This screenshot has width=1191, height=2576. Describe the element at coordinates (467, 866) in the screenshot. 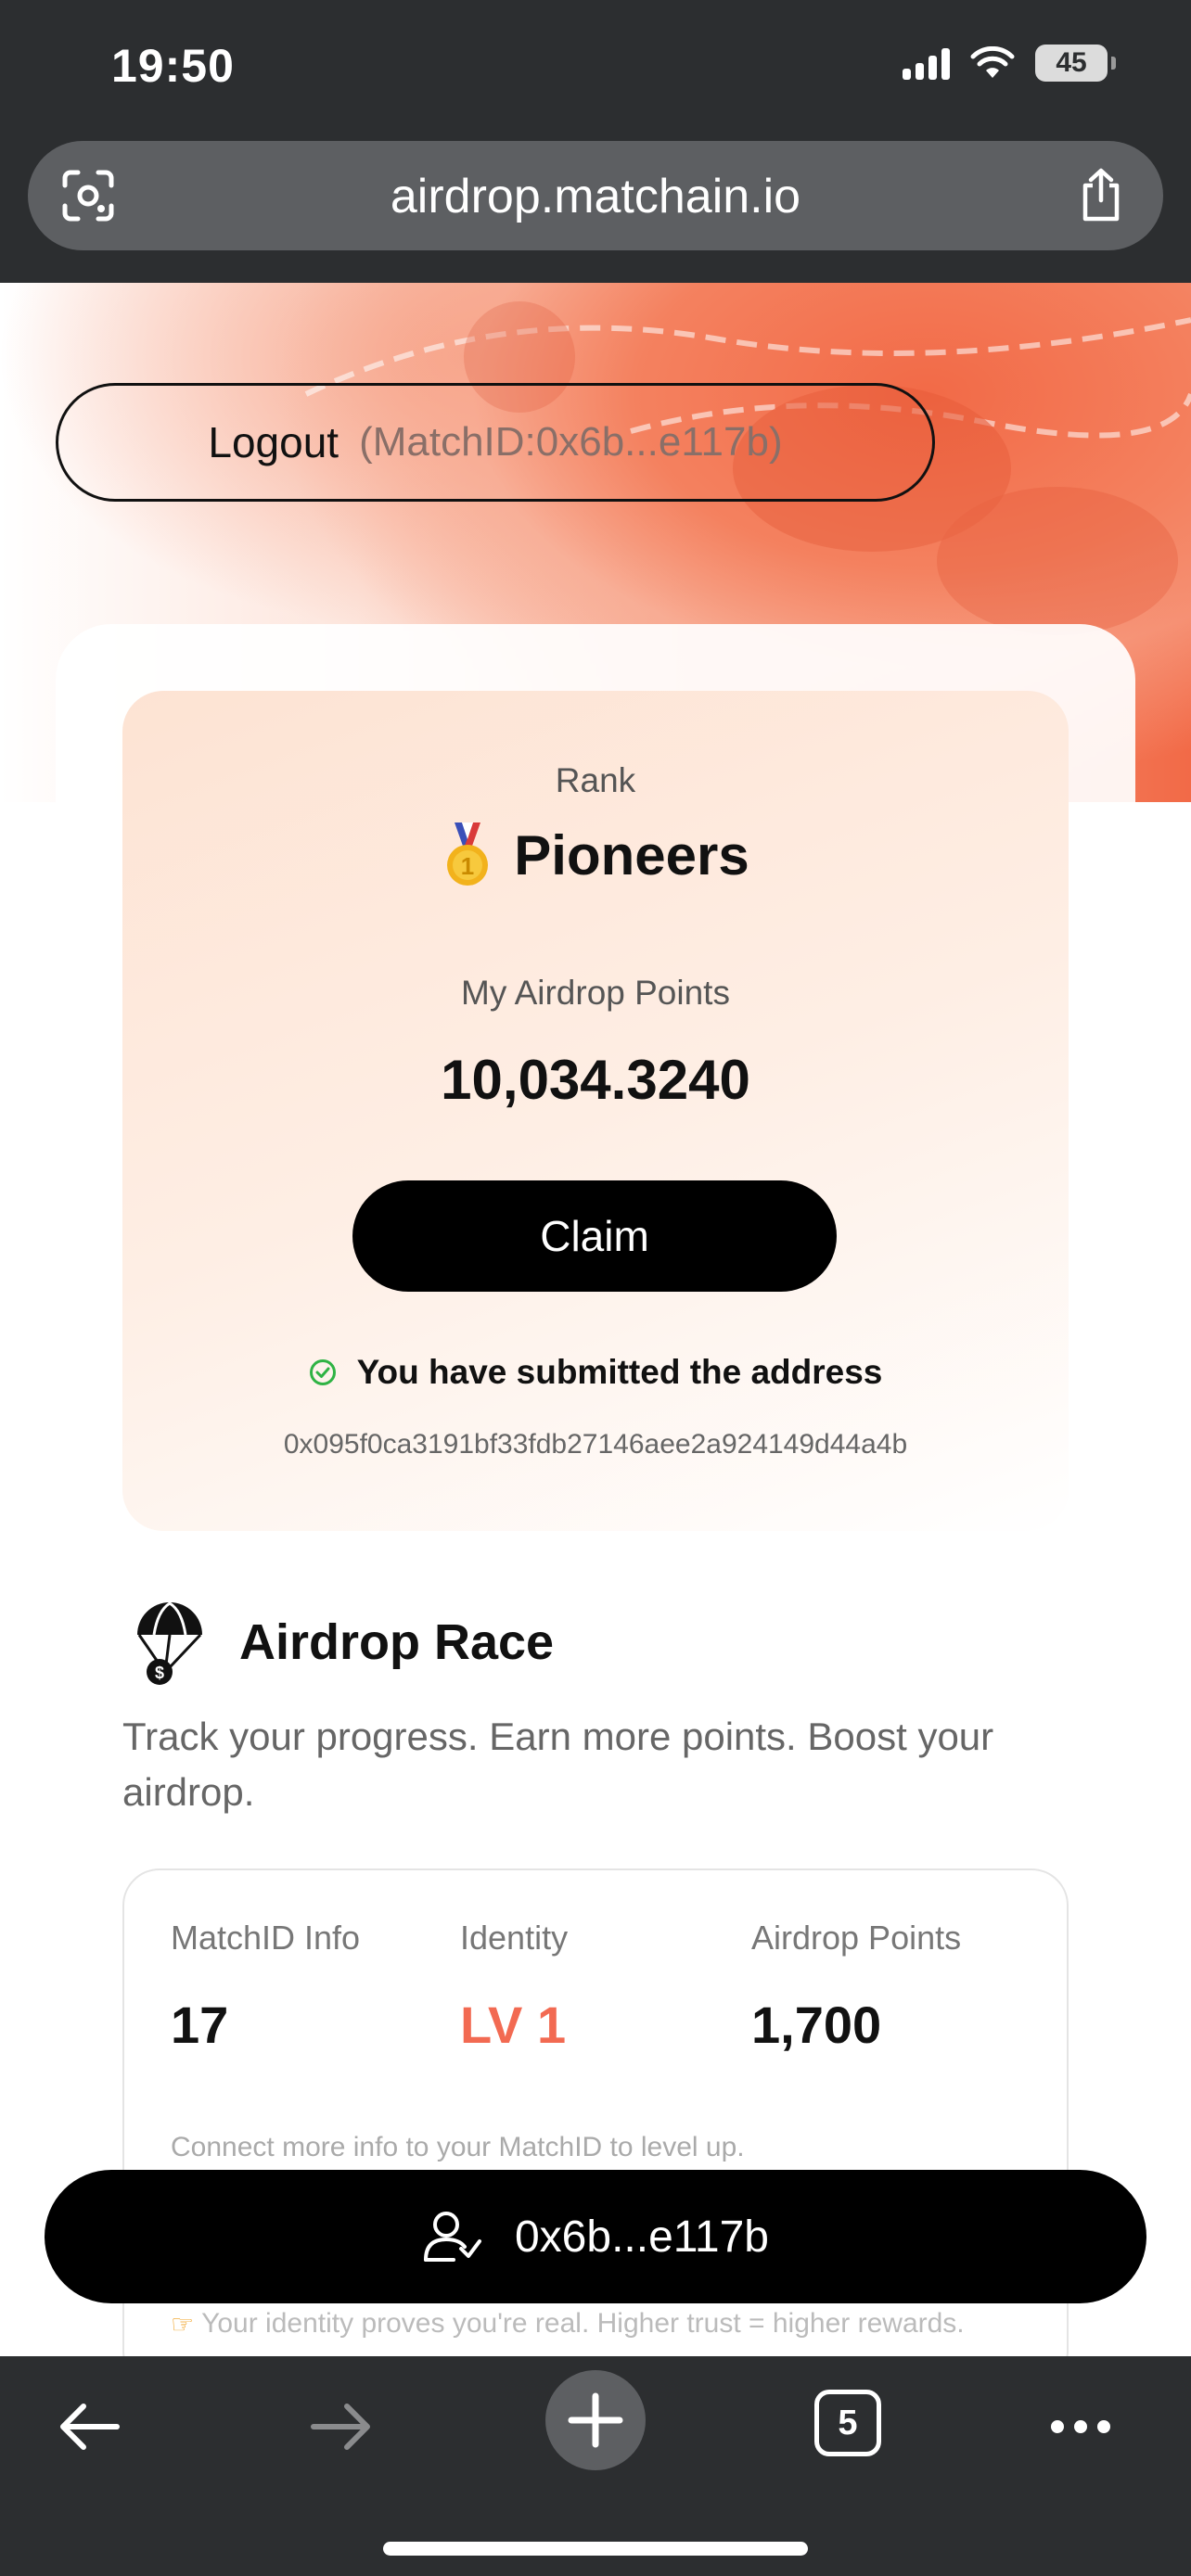

I see `svg-text: 1` at that location.